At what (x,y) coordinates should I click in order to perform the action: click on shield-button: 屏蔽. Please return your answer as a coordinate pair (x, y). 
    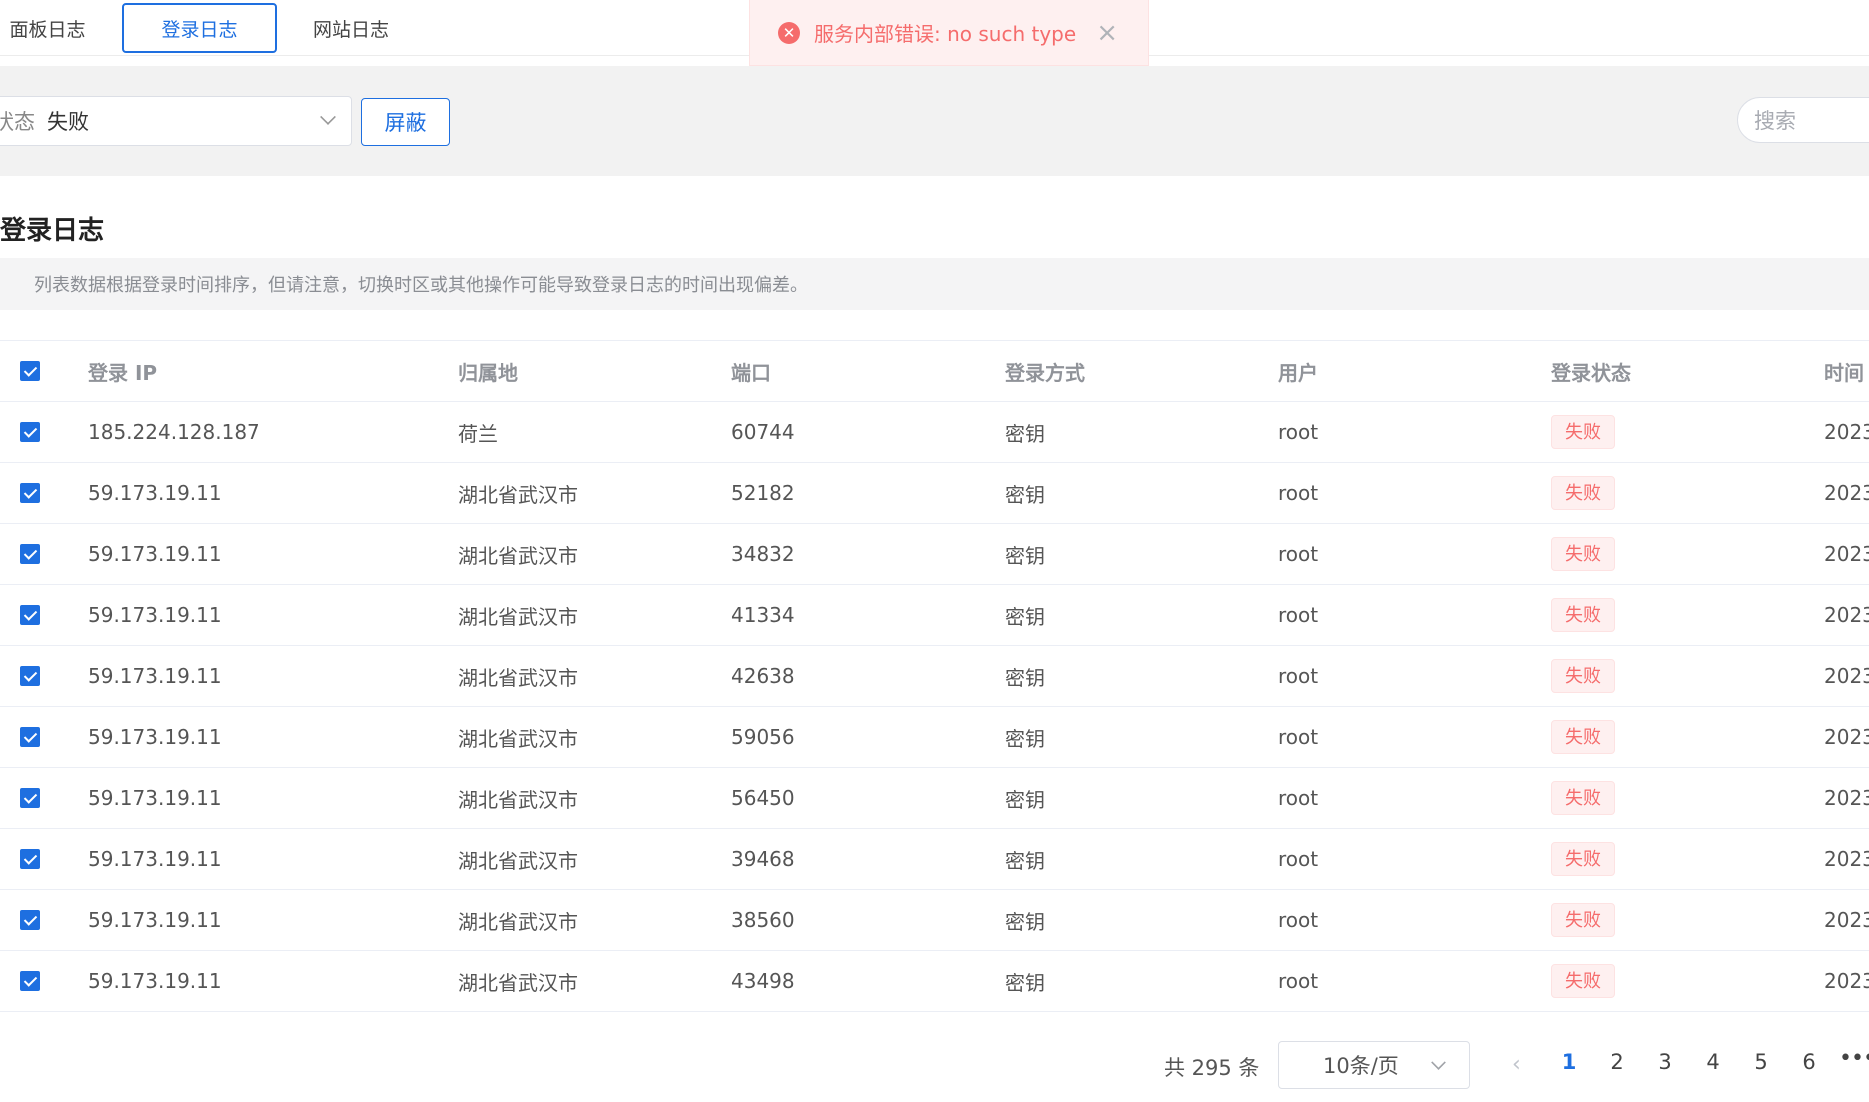
    Looking at the image, I should click on (405, 122).